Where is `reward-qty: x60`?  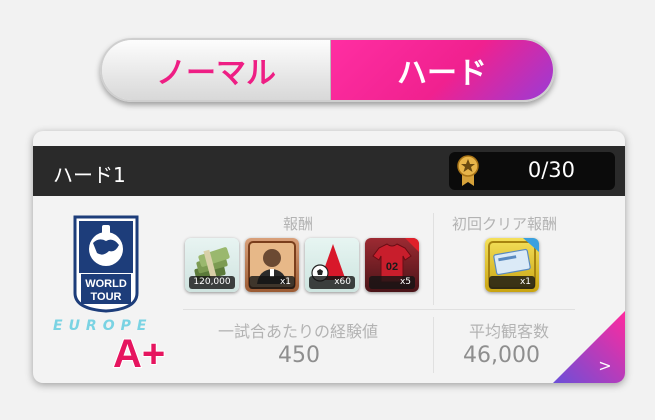 reward-qty: x60 is located at coordinates (332, 282).